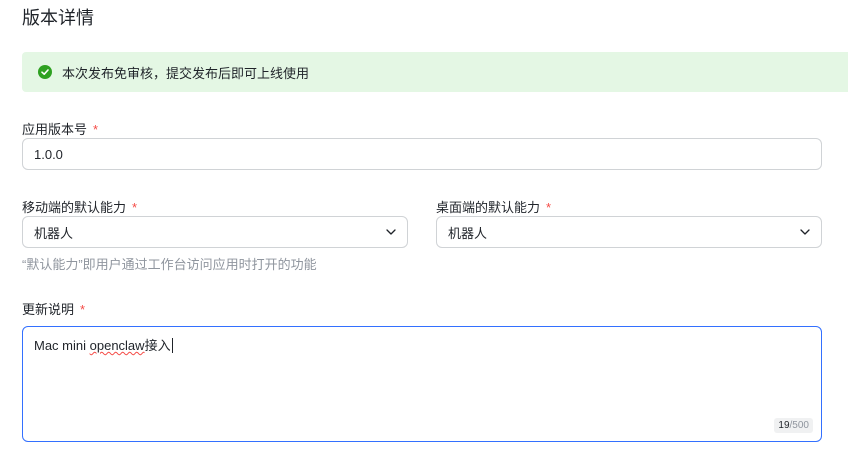  What do you see at coordinates (488, 207) in the screenshot?
I see `desktop-default-label-text: 桌面端的默认能力` at bounding box center [488, 207].